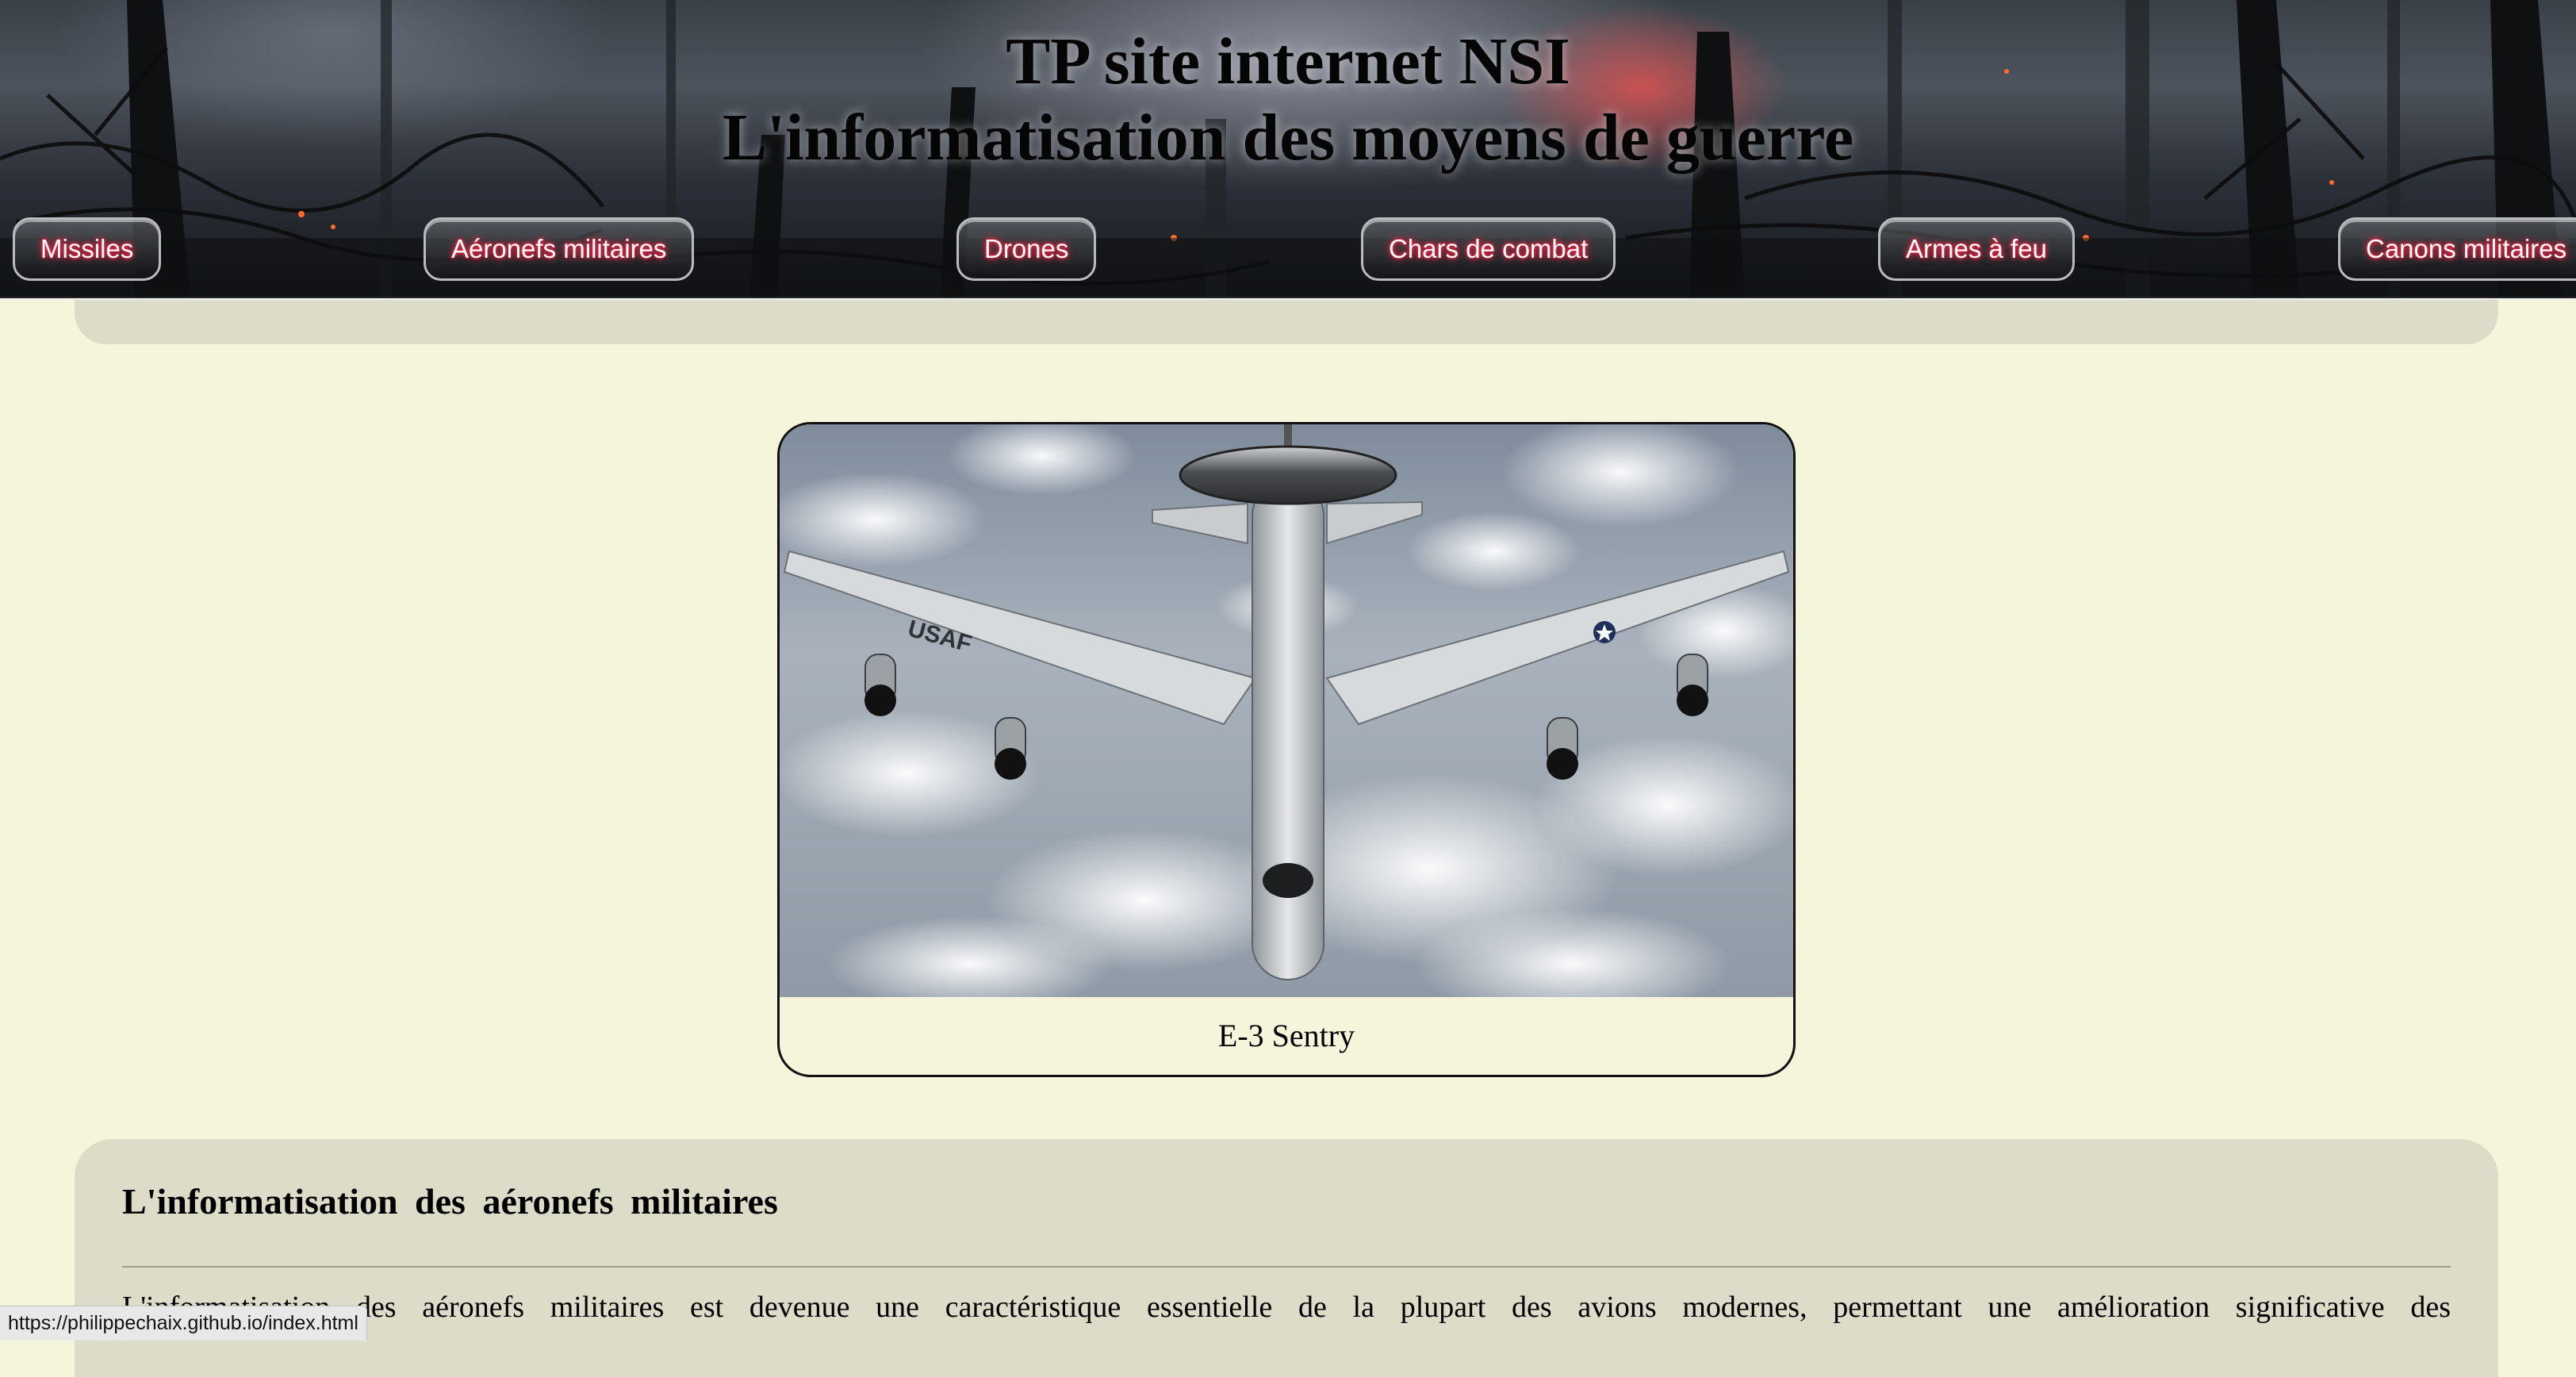 Image resolution: width=2576 pixels, height=1377 pixels. What do you see at coordinates (1020, 638) in the screenshot?
I see `left-wing` at bounding box center [1020, 638].